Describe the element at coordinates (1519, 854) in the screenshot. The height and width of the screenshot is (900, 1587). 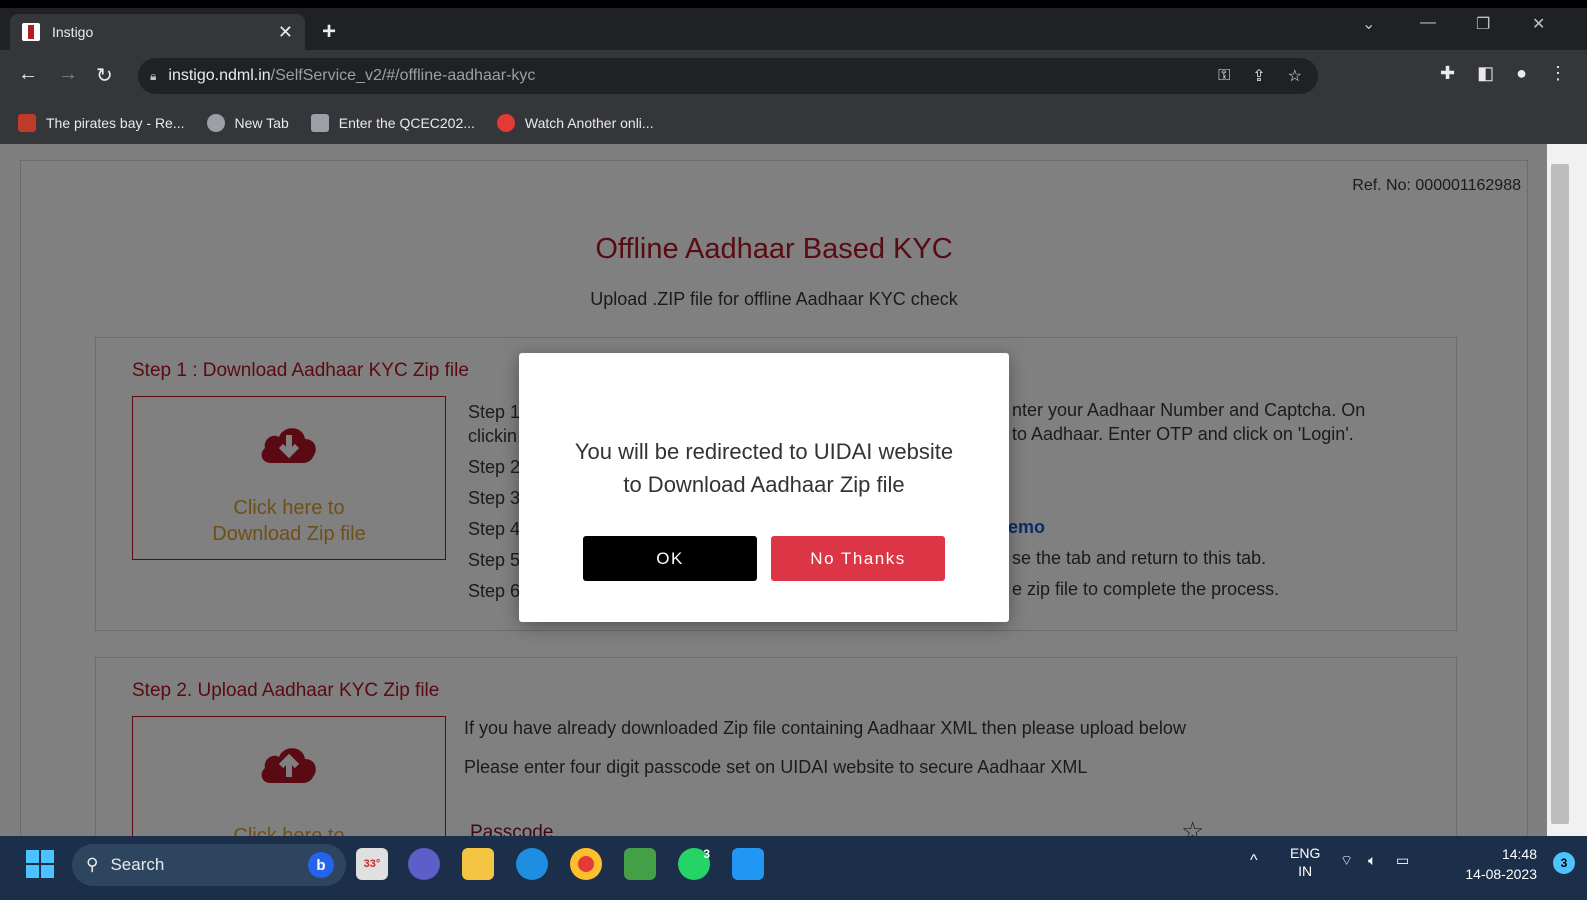
I see `clock-time: 14:48` at that location.